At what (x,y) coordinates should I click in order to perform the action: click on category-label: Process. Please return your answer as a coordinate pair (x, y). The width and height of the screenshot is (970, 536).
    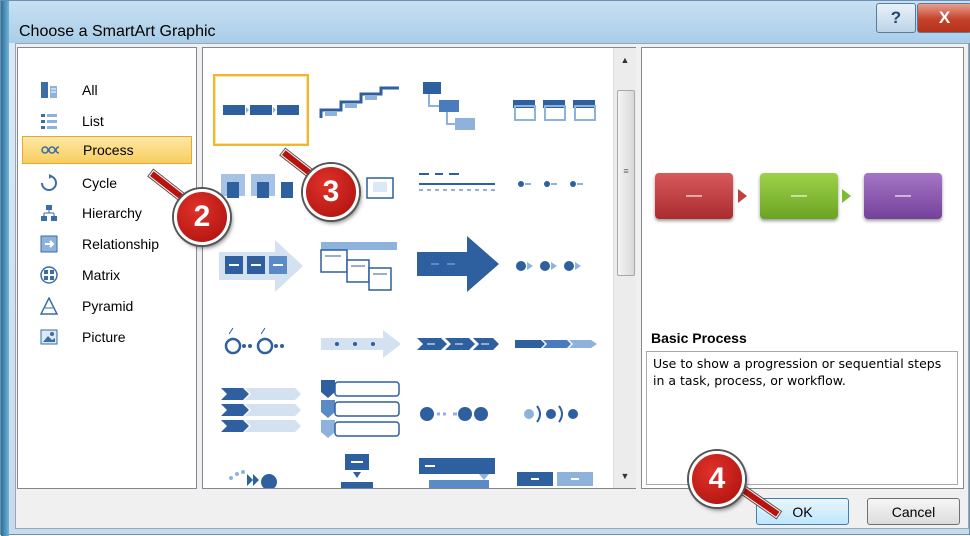
    Looking at the image, I should click on (108, 150).